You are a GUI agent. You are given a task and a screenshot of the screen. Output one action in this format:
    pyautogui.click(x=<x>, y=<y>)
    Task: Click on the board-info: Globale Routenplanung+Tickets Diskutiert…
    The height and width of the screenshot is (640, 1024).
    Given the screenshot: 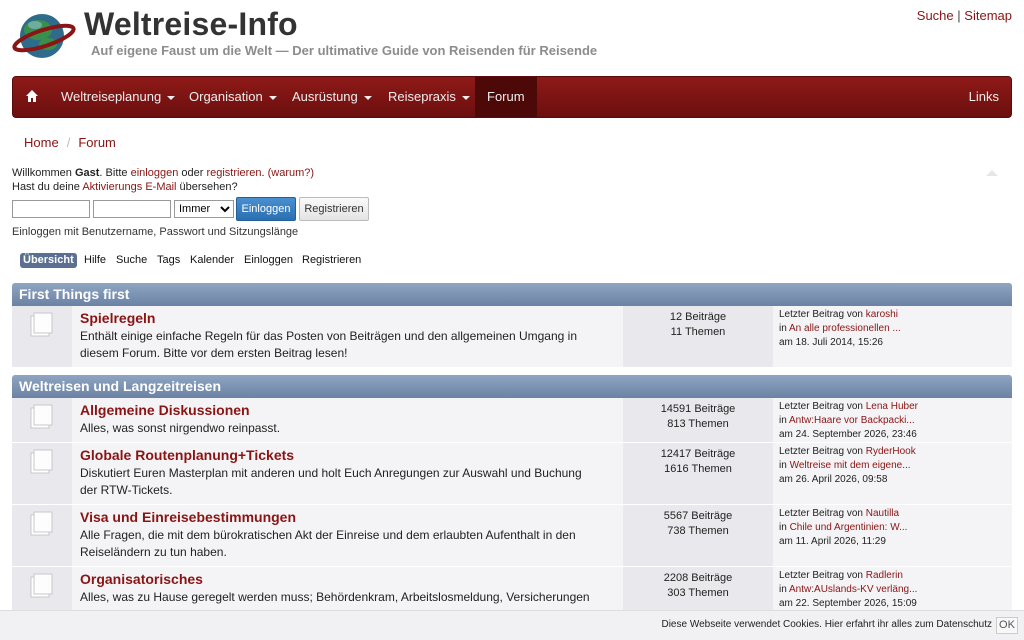 What is the action you would take?
    pyautogui.click(x=347, y=473)
    